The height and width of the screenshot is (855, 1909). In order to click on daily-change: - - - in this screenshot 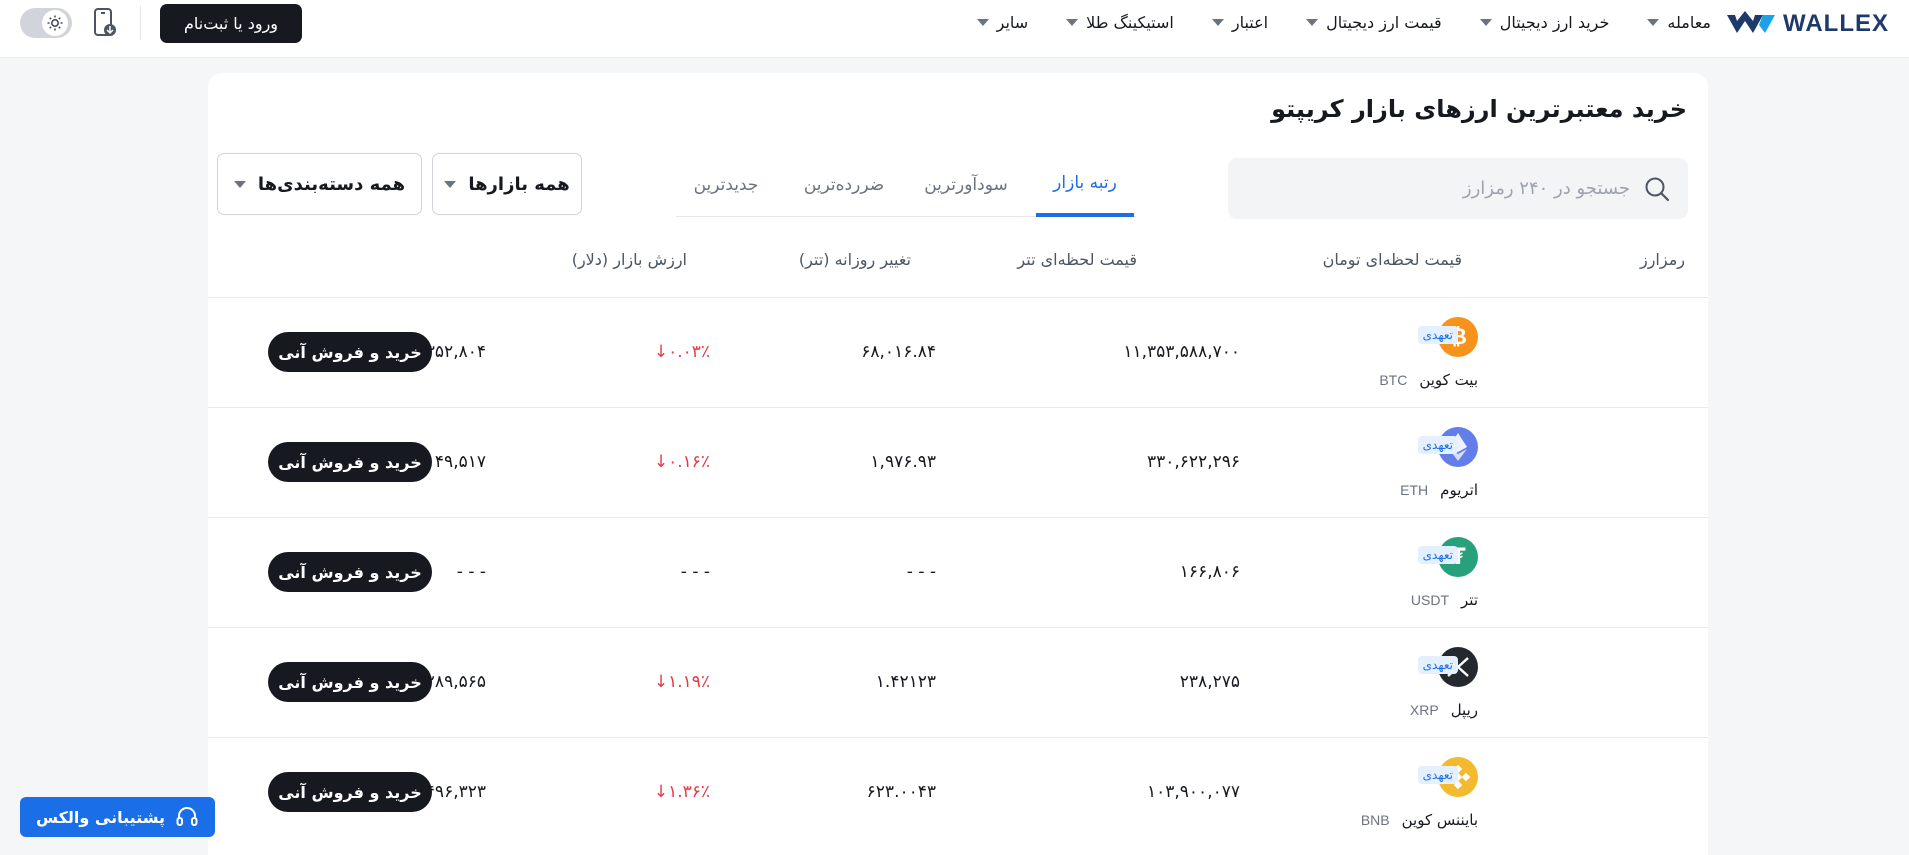, I will do `click(695, 572)`.